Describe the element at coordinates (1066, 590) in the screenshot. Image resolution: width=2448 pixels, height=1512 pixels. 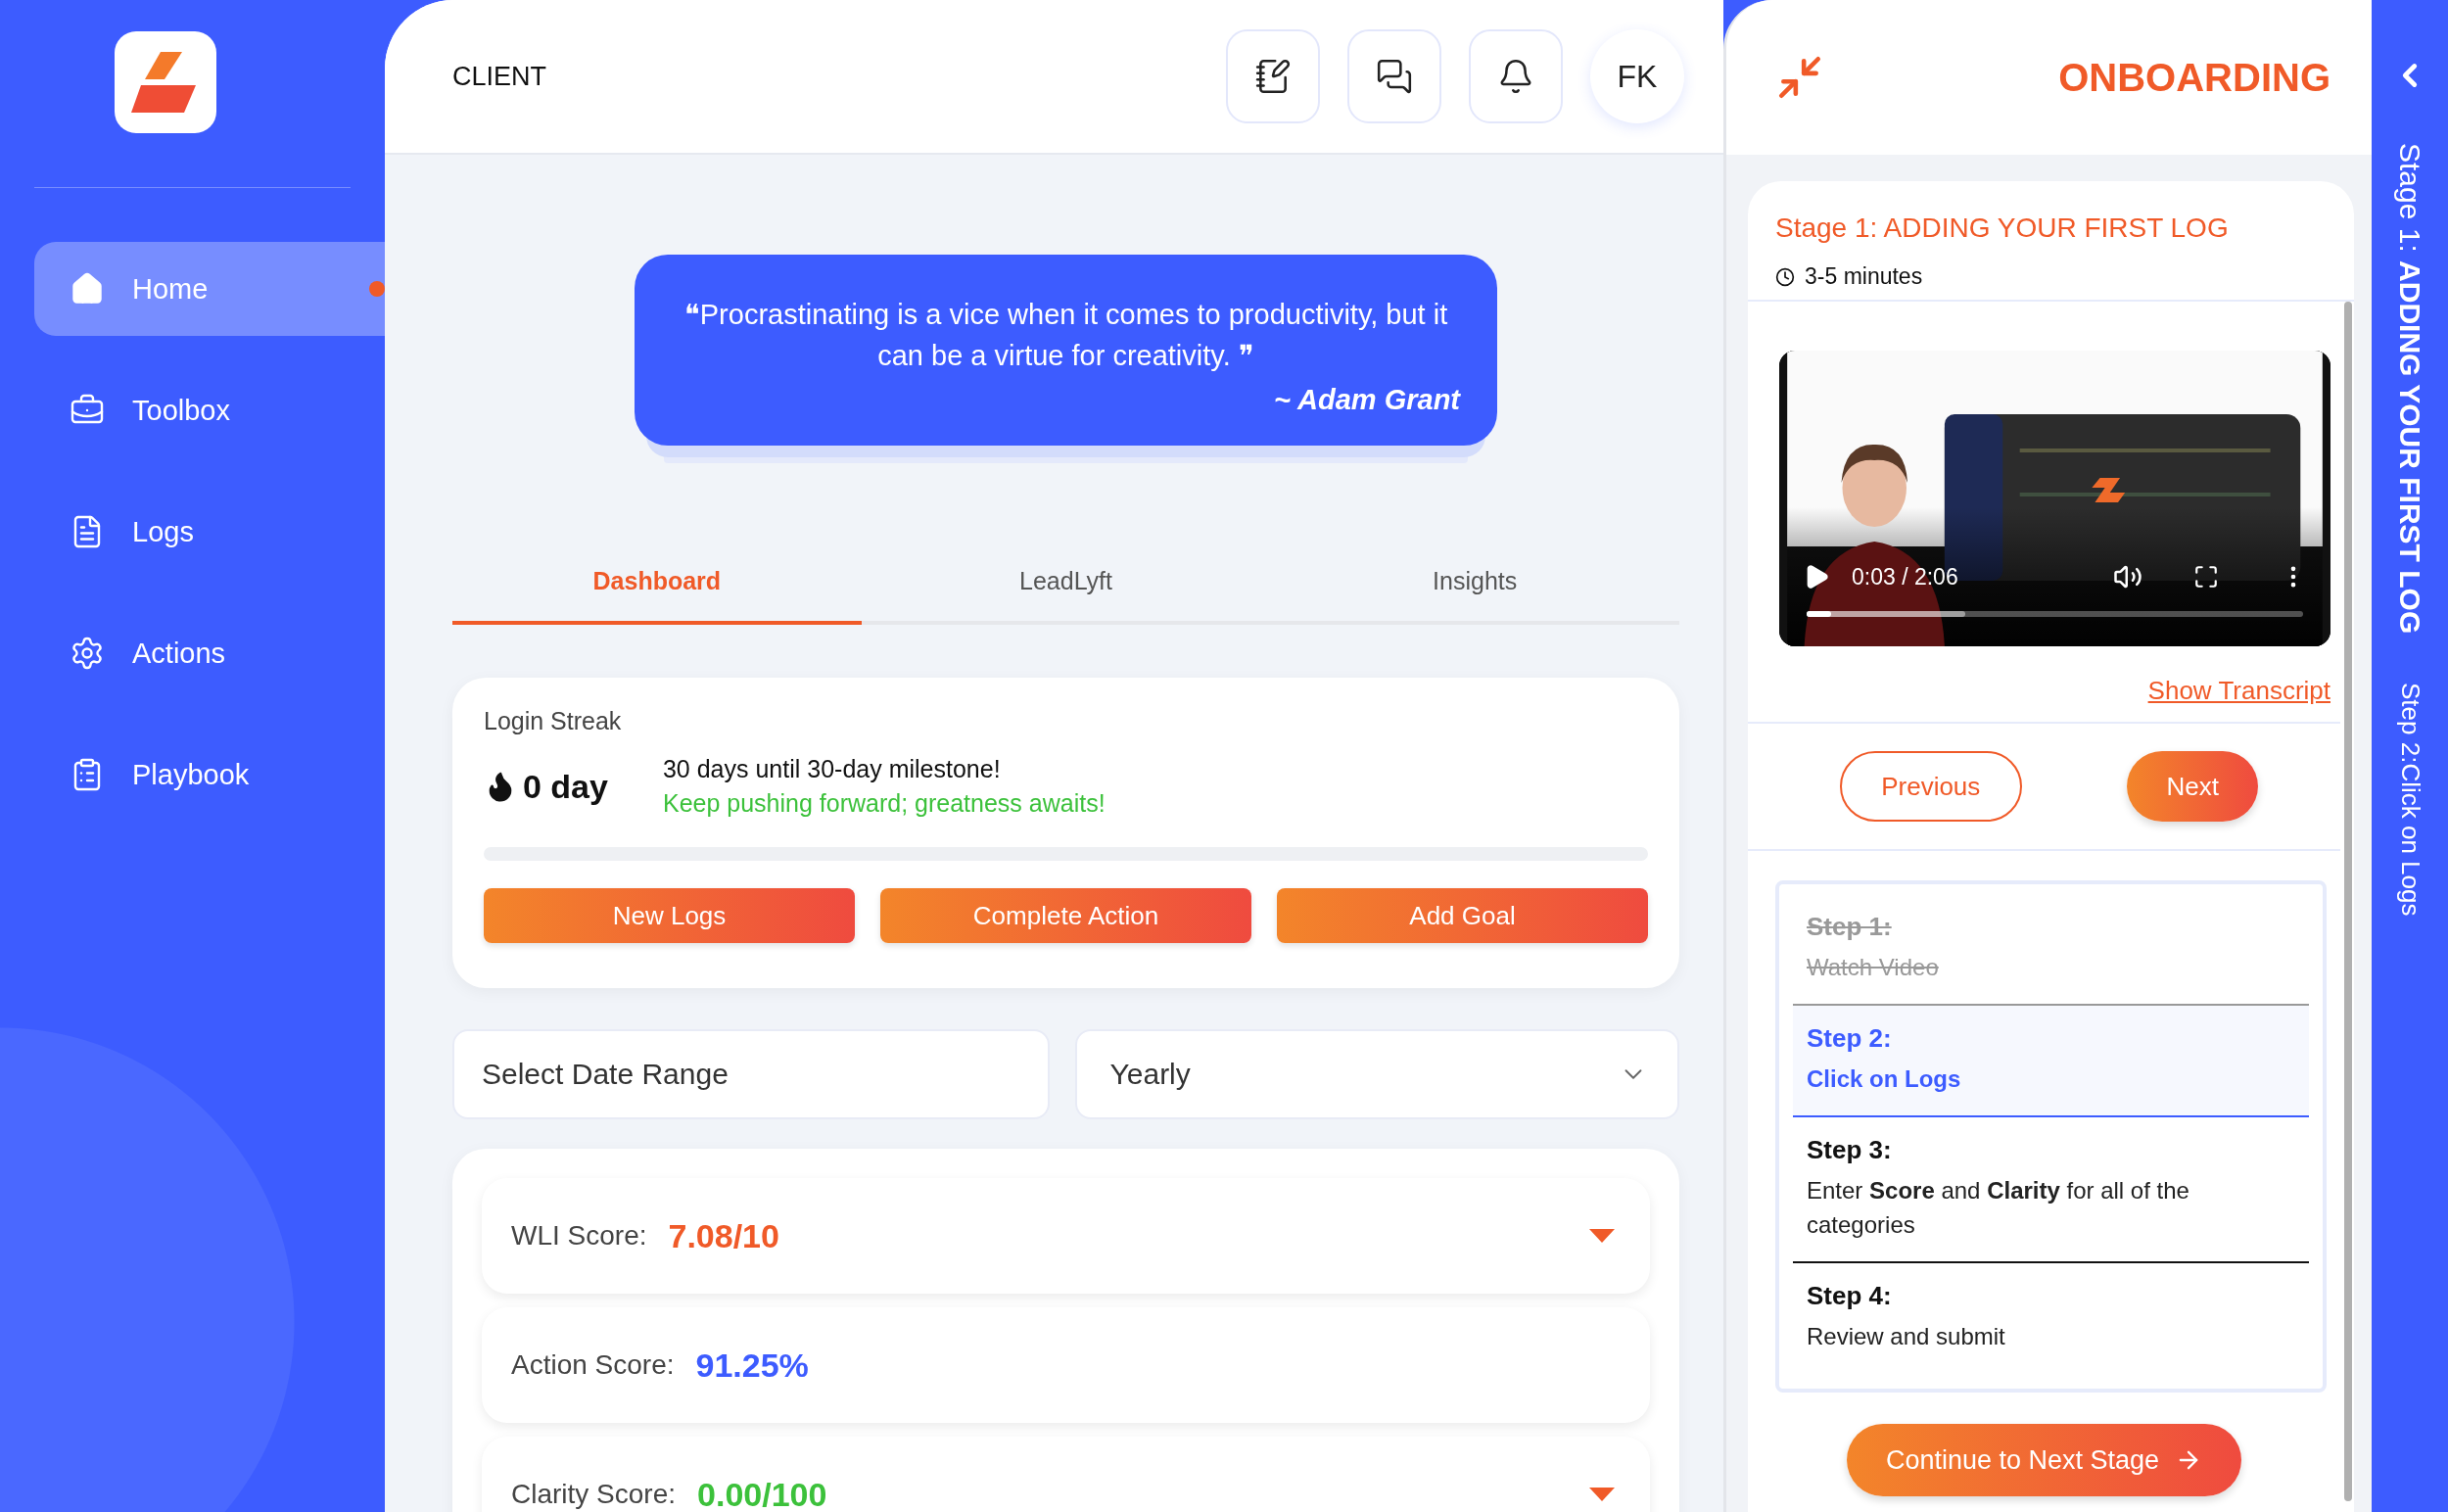
I see `tab: LeadLyft` at that location.